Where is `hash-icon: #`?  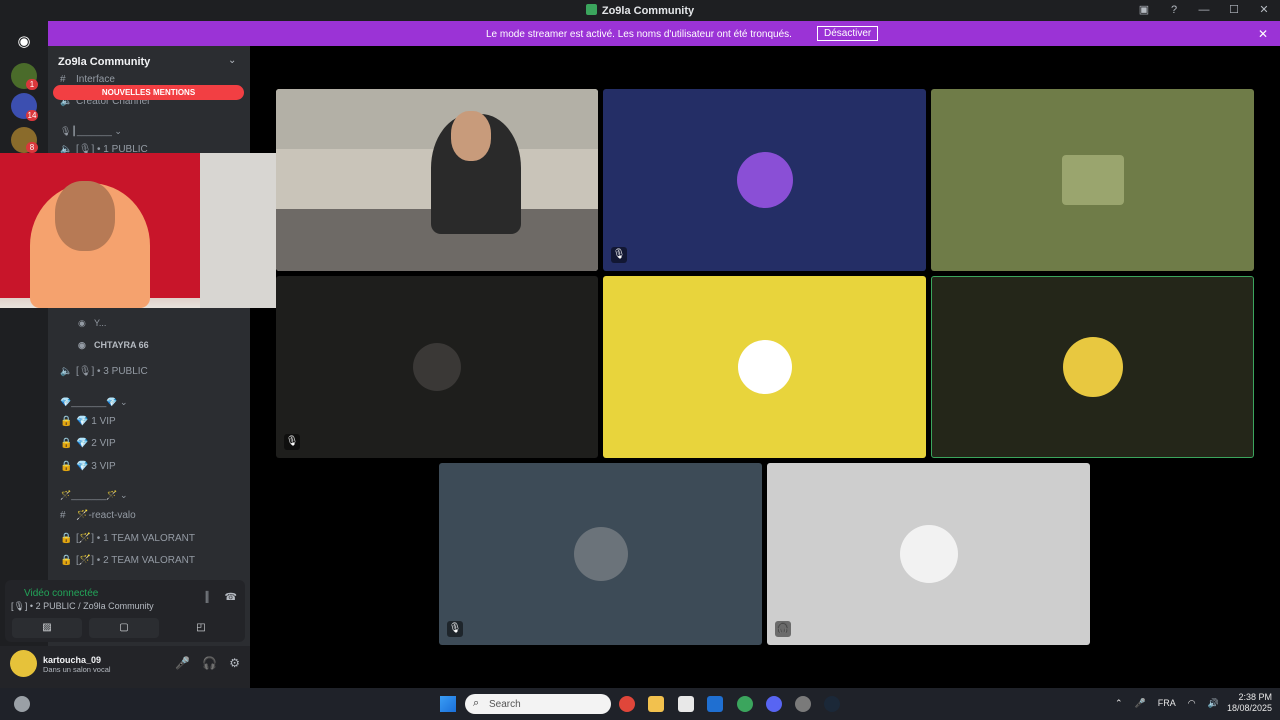 hash-icon: # is located at coordinates (63, 79).